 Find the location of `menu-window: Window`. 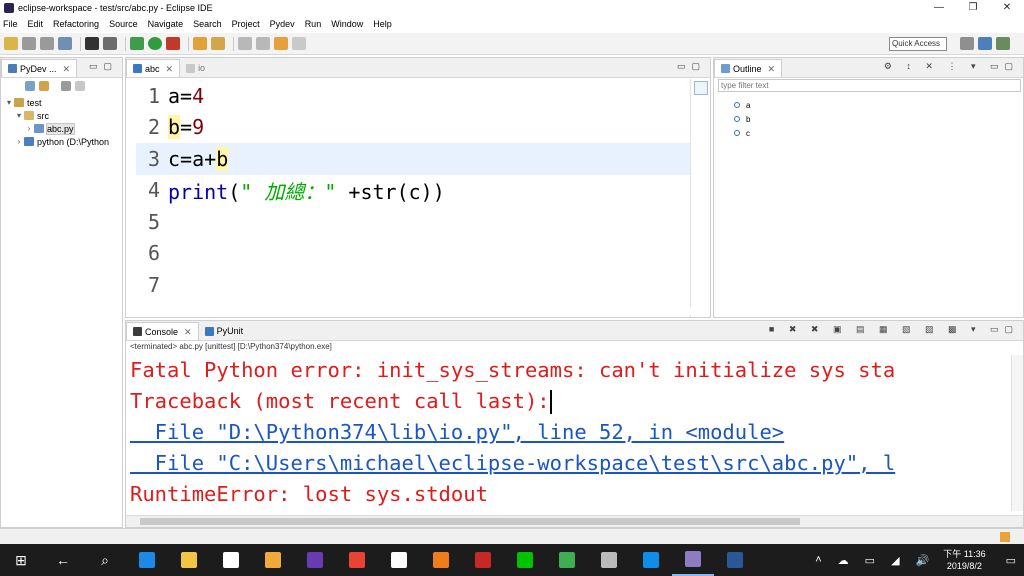

menu-window: Window is located at coordinates (347, 24).